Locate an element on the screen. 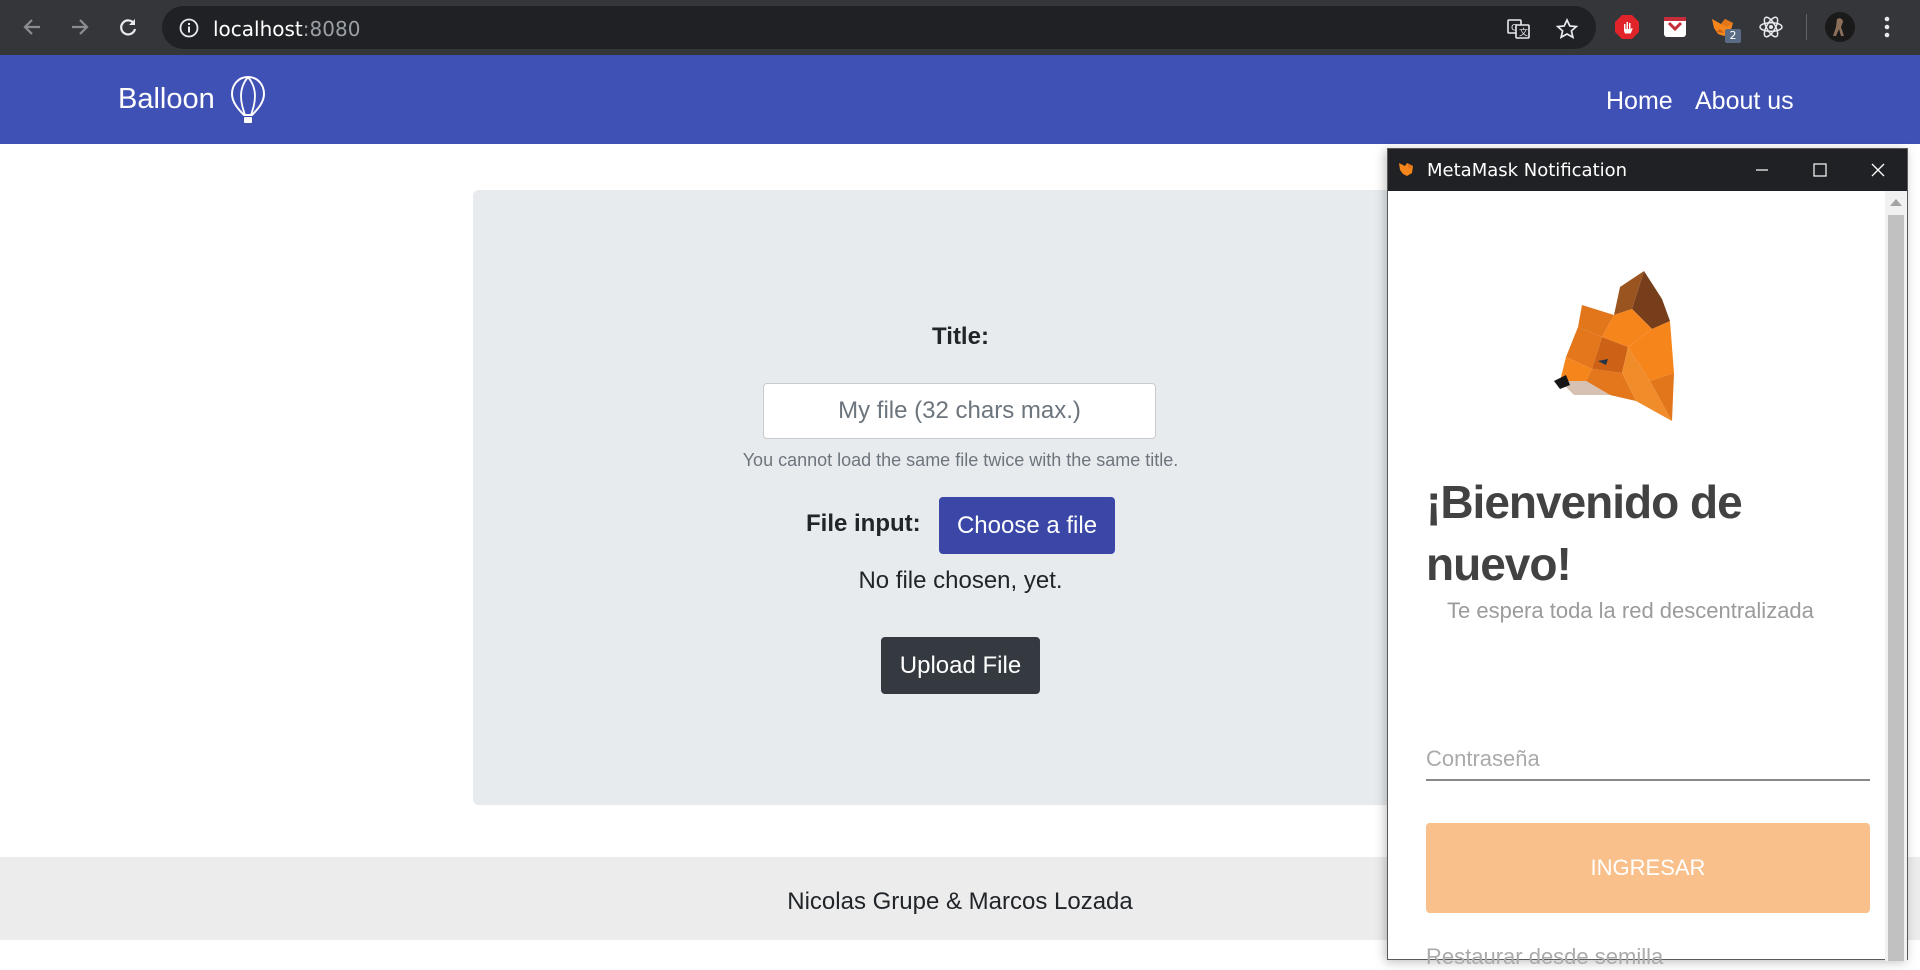 The width and height of the screenshot is (1920, 970). minimize-button is located at coordinates (1762, 170).